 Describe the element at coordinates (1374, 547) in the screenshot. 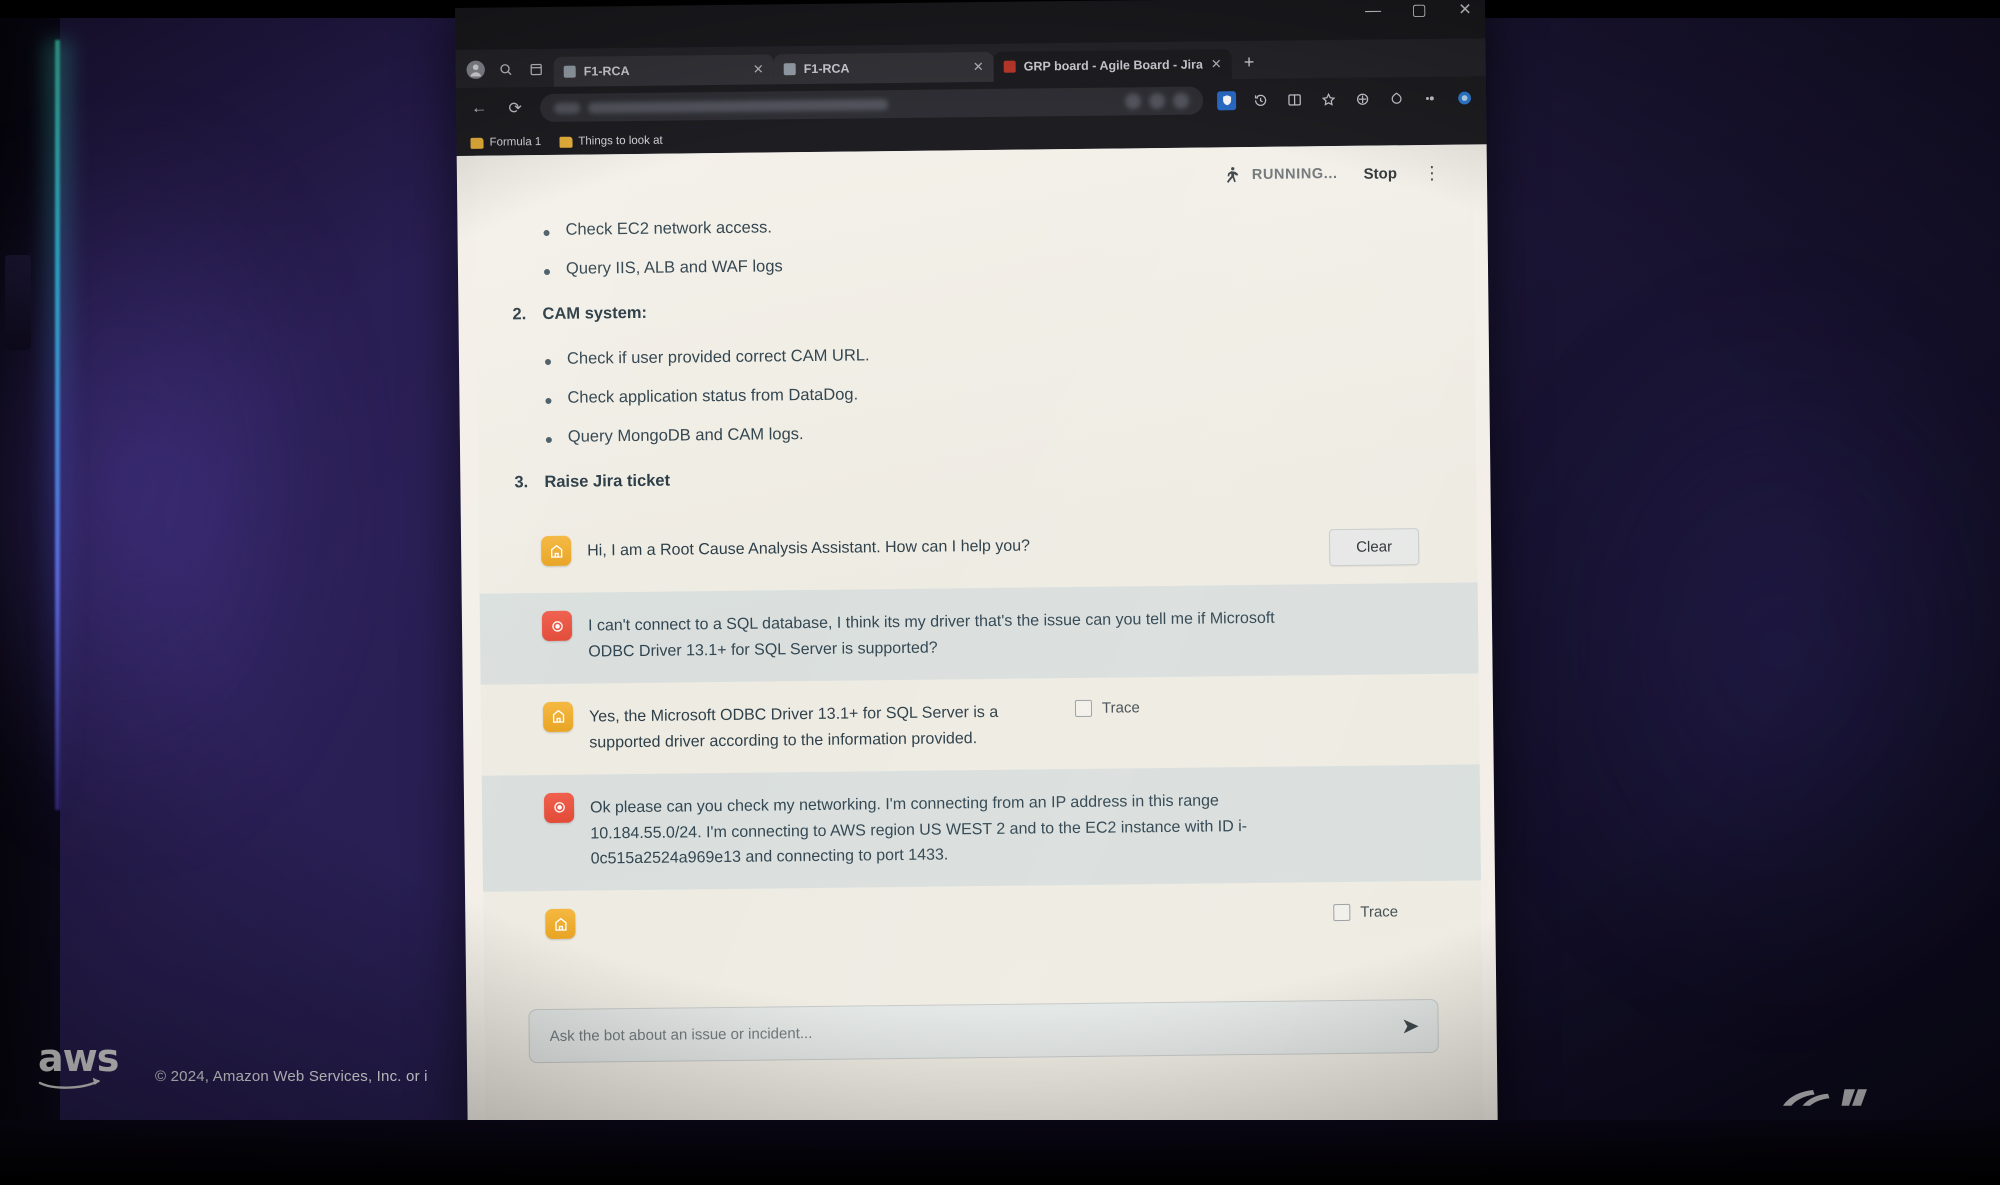

I see `clear-button: Clear` at that location.